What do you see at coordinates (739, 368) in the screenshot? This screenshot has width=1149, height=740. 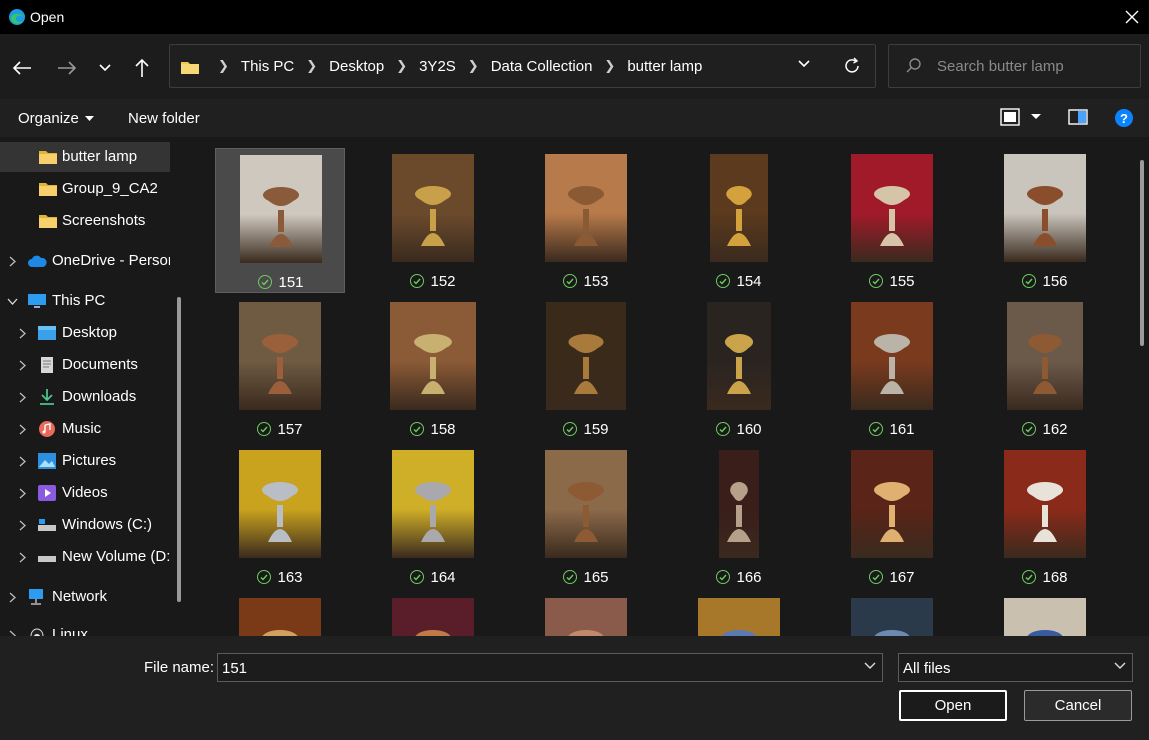 I see `file-tile: 160` at bounding box center [739, 368].